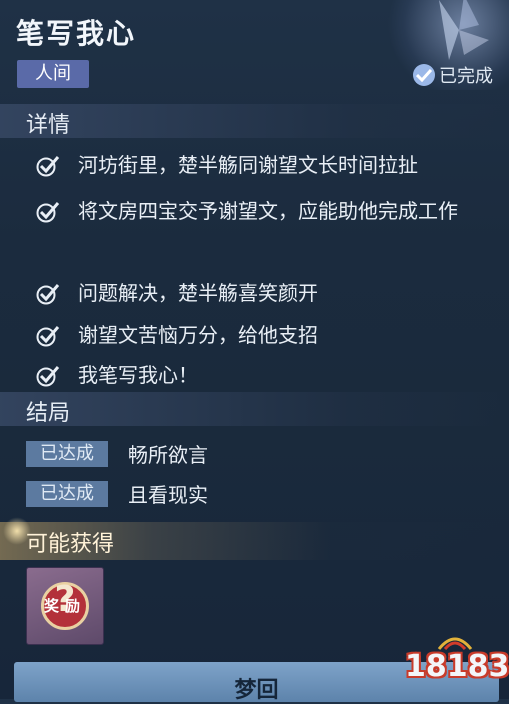 The width and height of the screenshot is (509, 704). What do you see at coordinates (53, 74) in the screenshot?
I see `realm-tag: 人间` at bounding box center [53, 74].